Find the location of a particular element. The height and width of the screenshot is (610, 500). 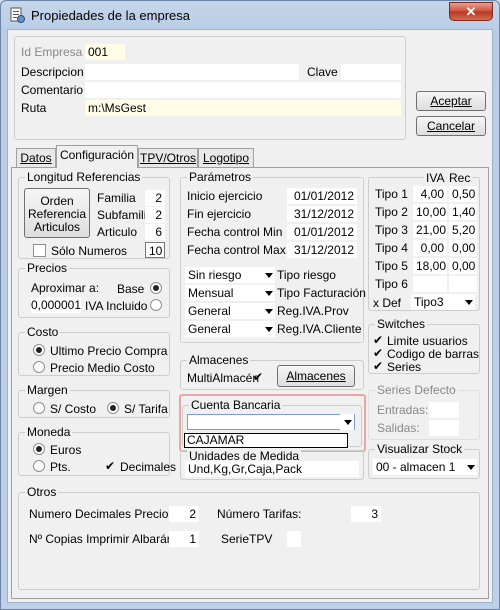

s-costo-radio is located at coordinates (39, 408).